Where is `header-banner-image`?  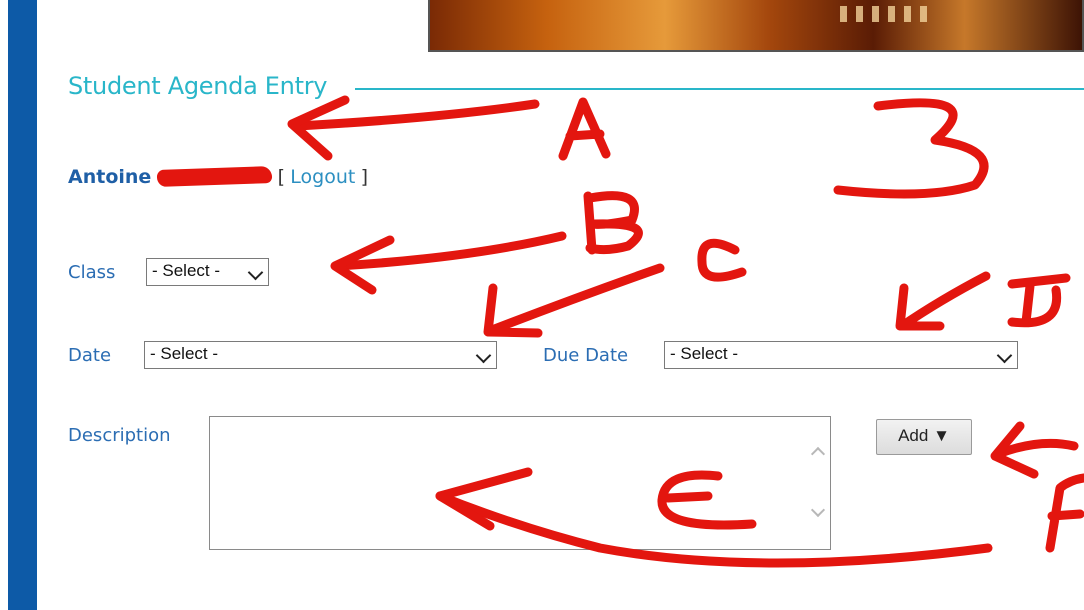 header-banner-image is located at coordinates (756, 26).